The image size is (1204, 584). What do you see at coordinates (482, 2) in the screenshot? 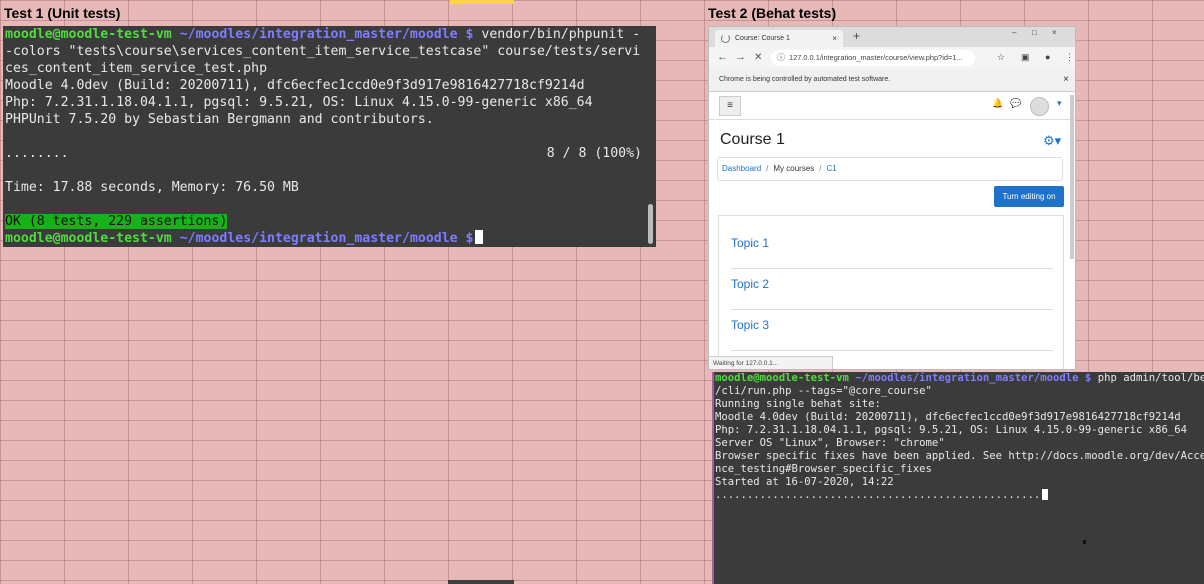
I see `selected-cell` at bounding box center [482, 2].